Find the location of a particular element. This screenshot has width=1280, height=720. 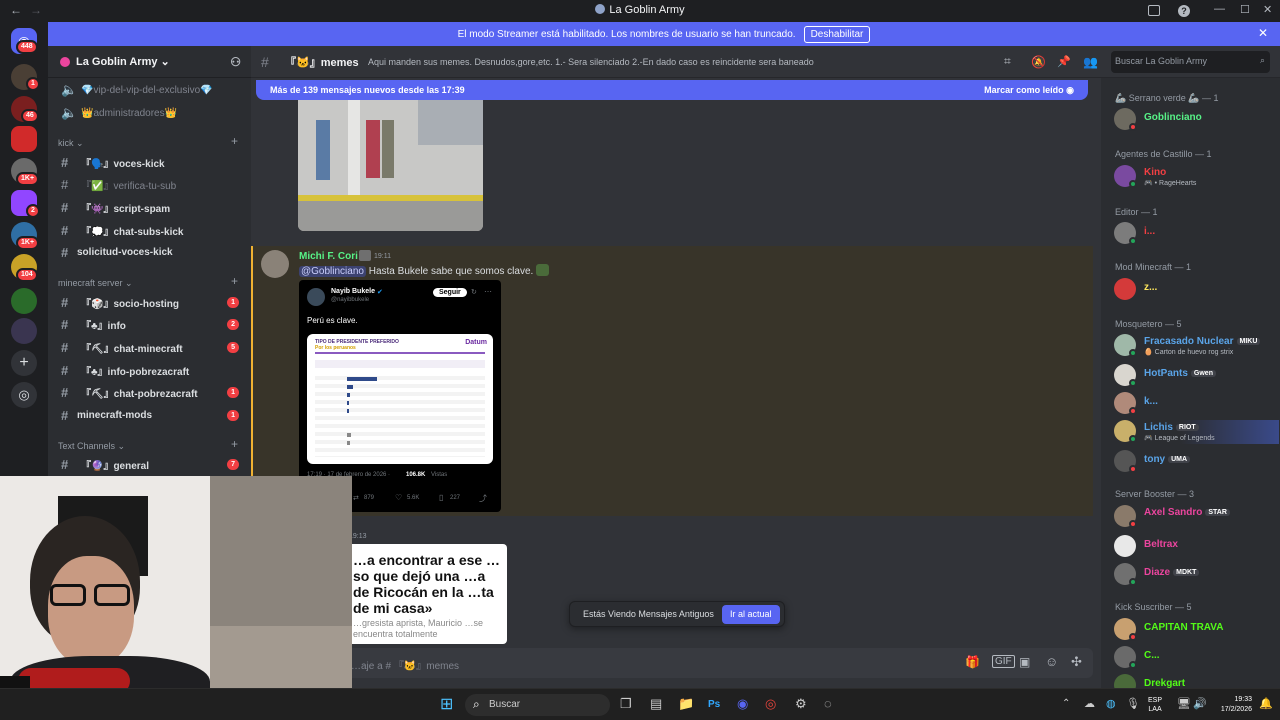

member-item: Lichis RIOT 🎮 League of Legends is located at coordinates (1196, 432).